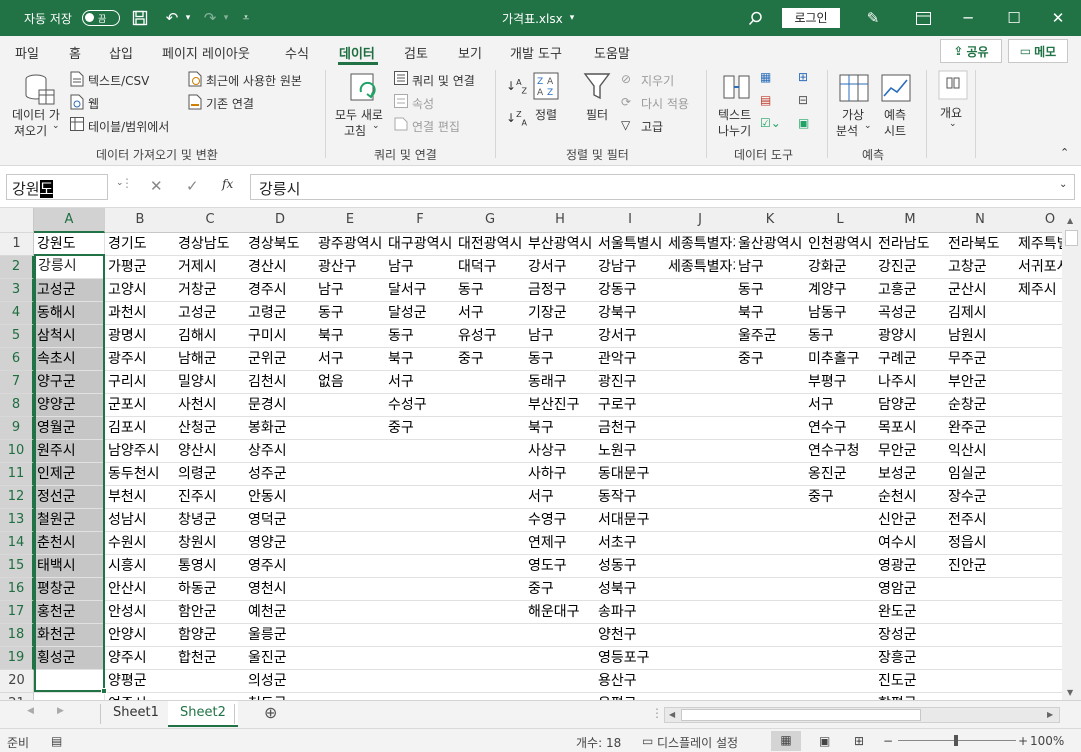 The width and height of the screenshot is (1081, 752). I want to click on cell-k8, so click(770, 405).